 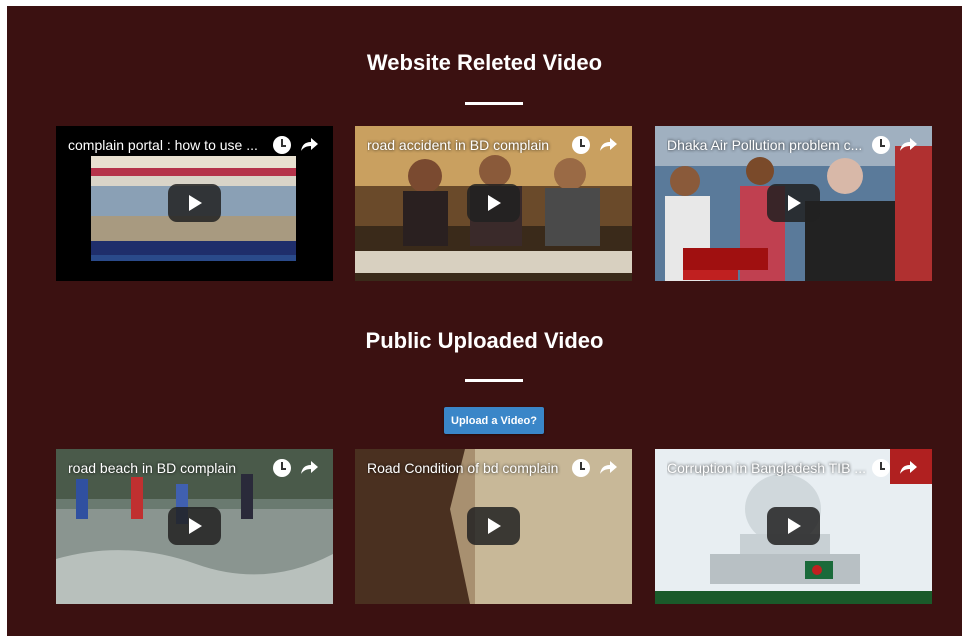 I want to click on video-title: road accident in BD complain, so click(x=458, y=145).